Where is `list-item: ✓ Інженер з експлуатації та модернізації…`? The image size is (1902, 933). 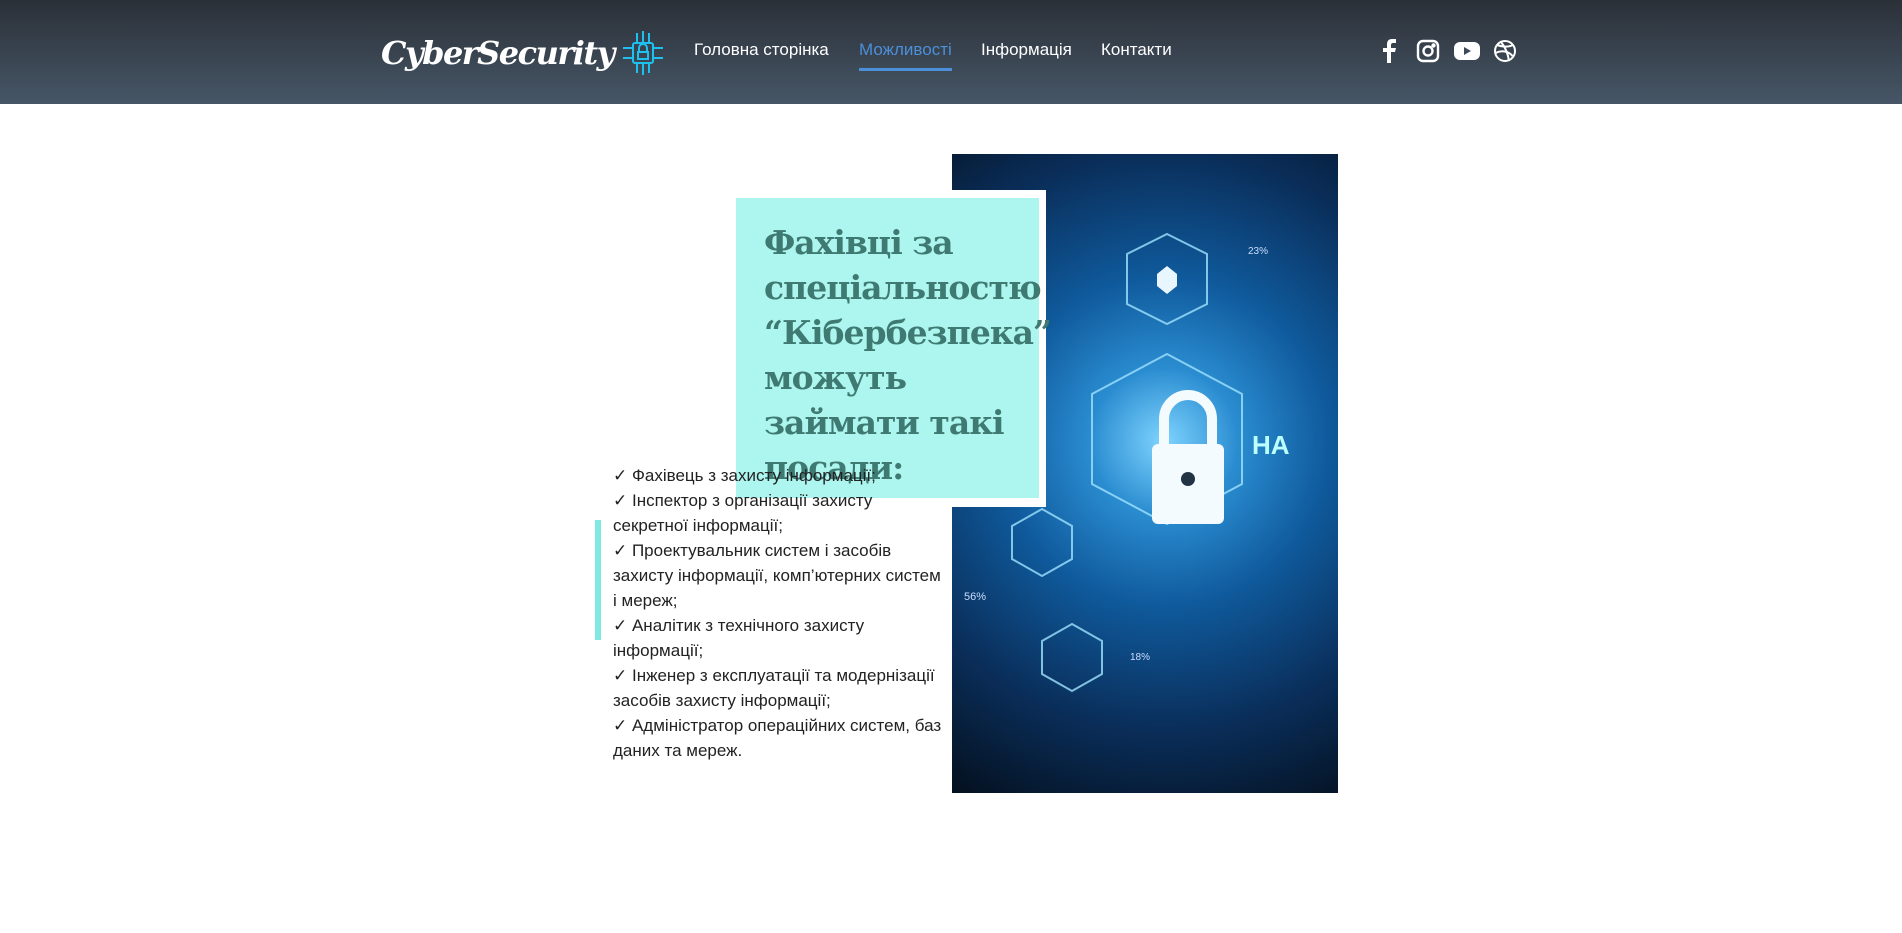 list-item: ✓ Інженер з експлуатації та модернізації… is located at coordinates (774, 688).